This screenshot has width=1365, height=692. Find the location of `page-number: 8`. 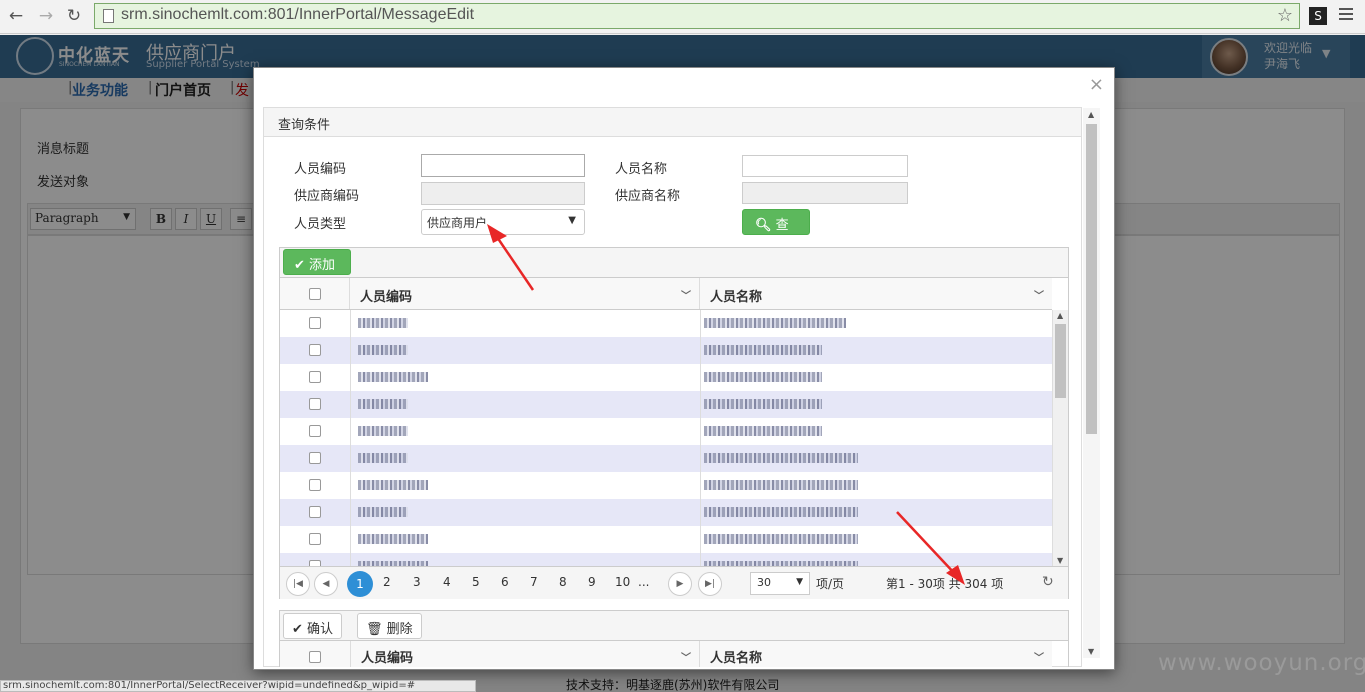

page-number: 8 is located at coordinates (563, 582).